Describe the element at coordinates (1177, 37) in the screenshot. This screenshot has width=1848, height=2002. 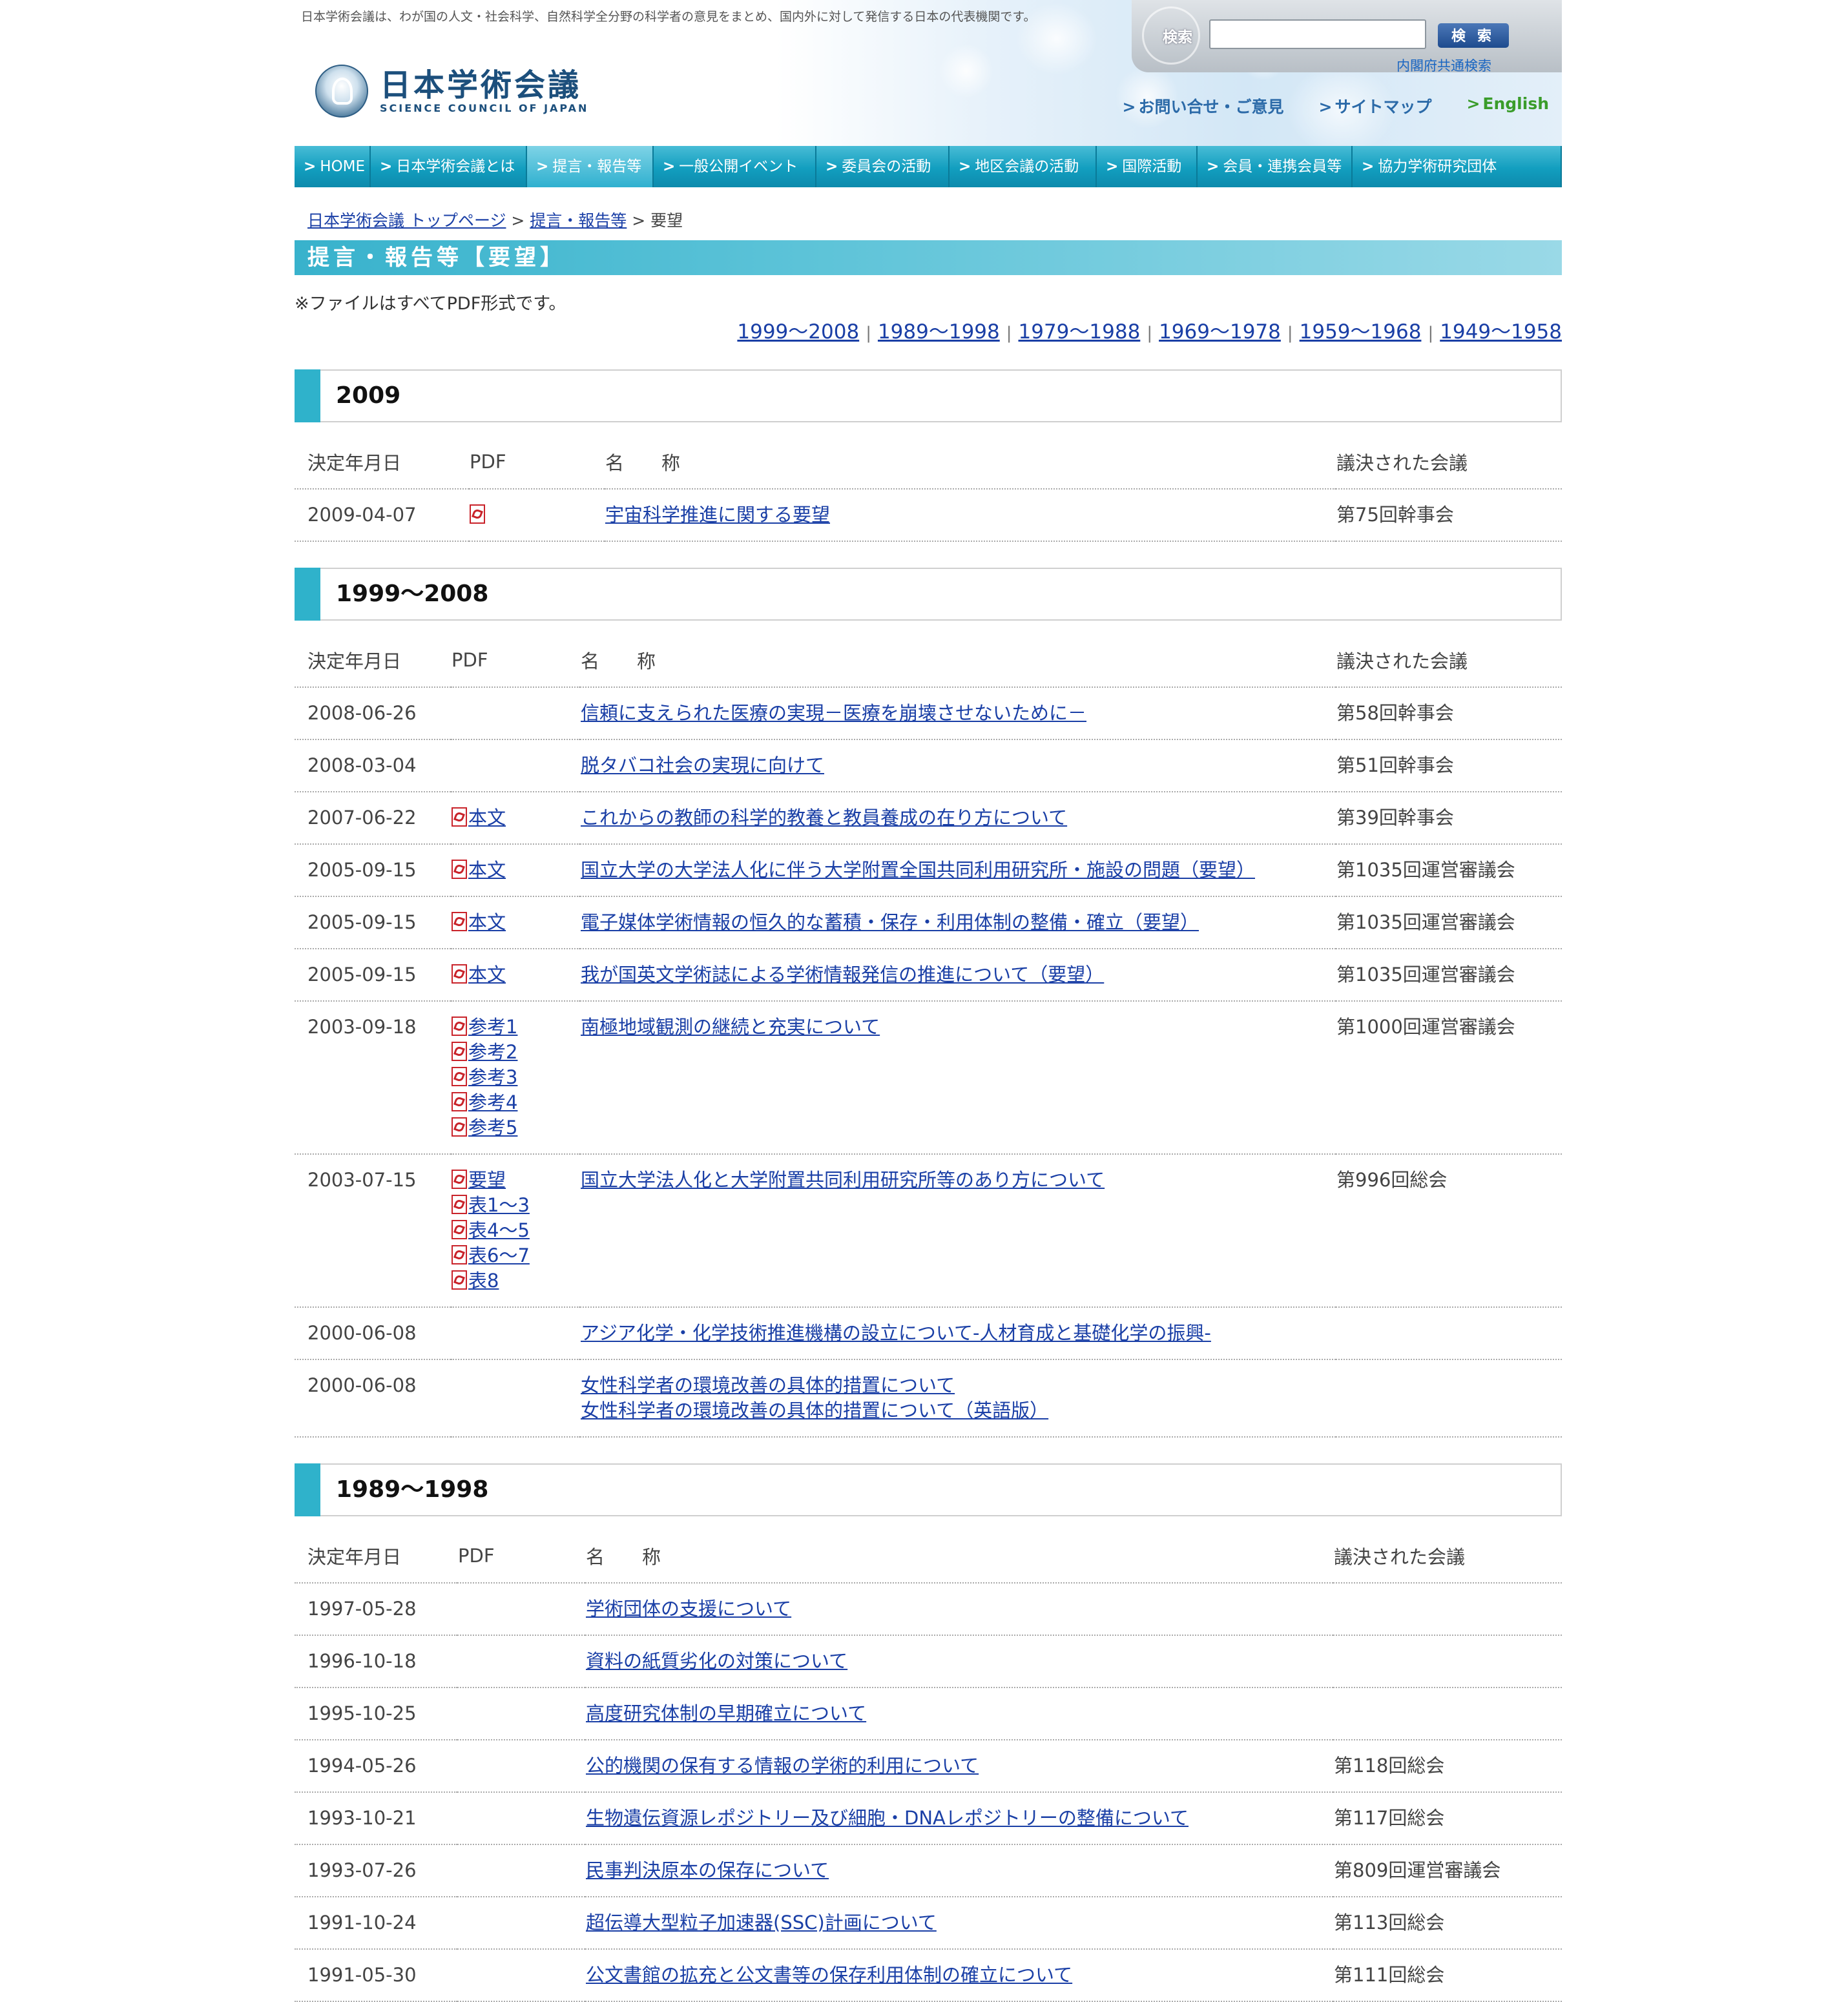
I see `search-label: 検索` at that location.